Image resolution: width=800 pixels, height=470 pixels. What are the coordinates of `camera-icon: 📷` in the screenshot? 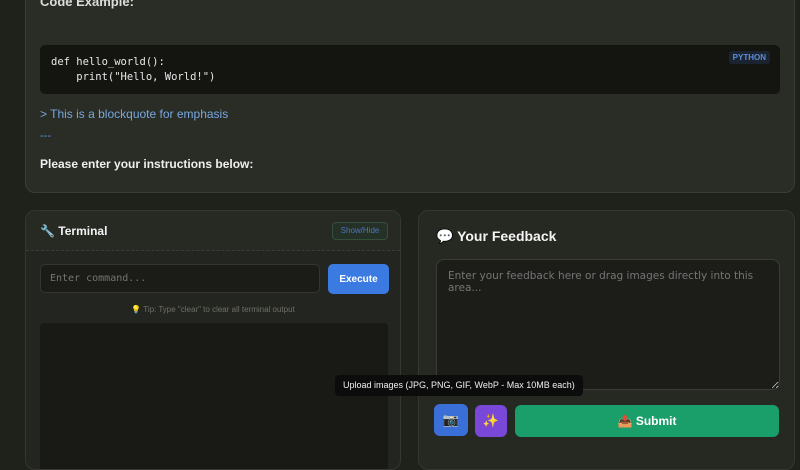 It's located at (451, 419).